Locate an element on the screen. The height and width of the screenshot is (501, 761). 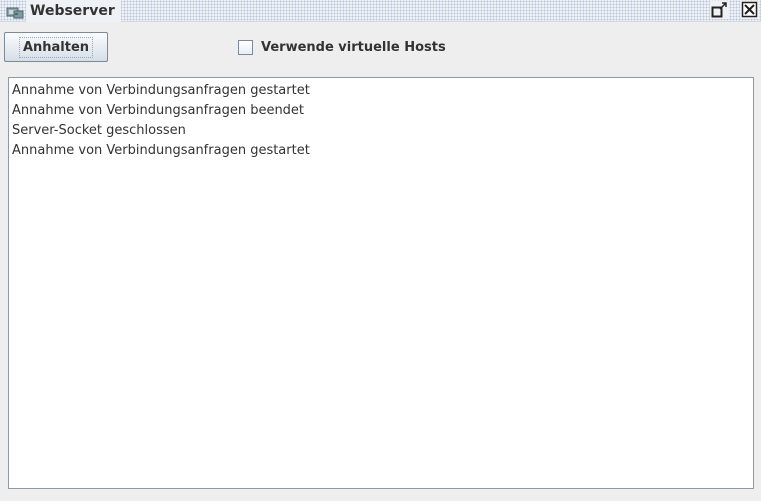
checkbox-box is located at coordinates (245, 47).